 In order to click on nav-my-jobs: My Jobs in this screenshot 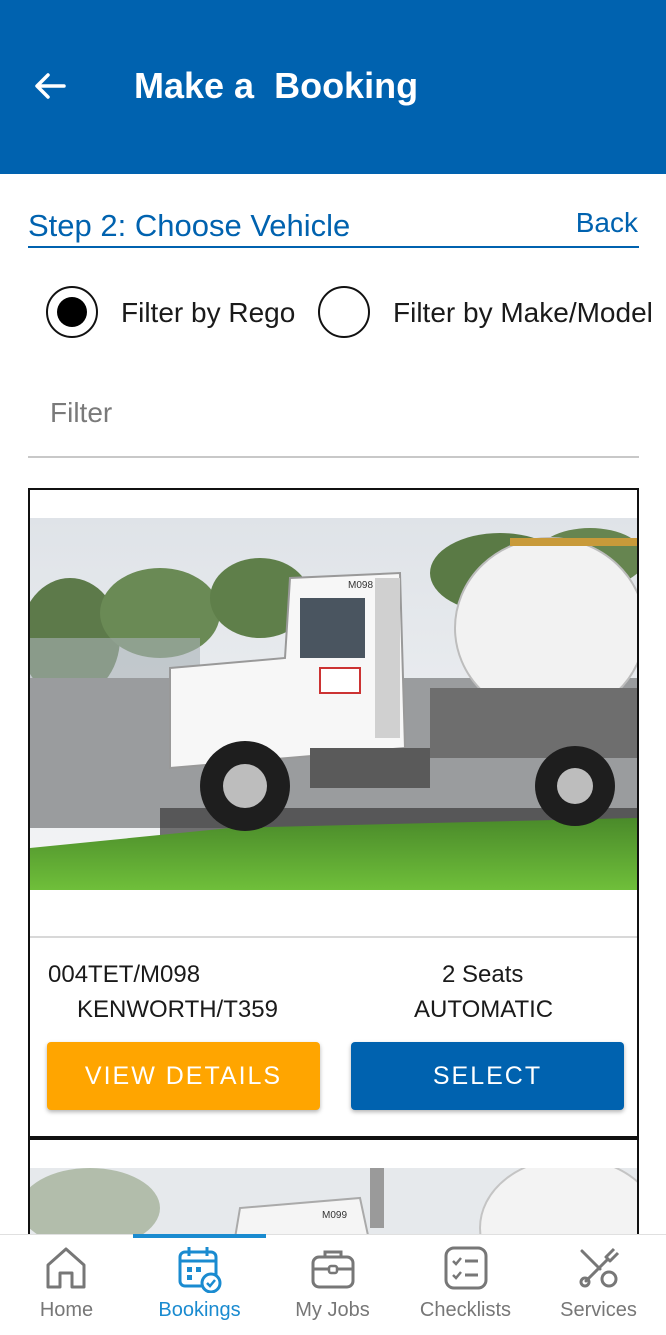, I will do `click(332, 1285)`.